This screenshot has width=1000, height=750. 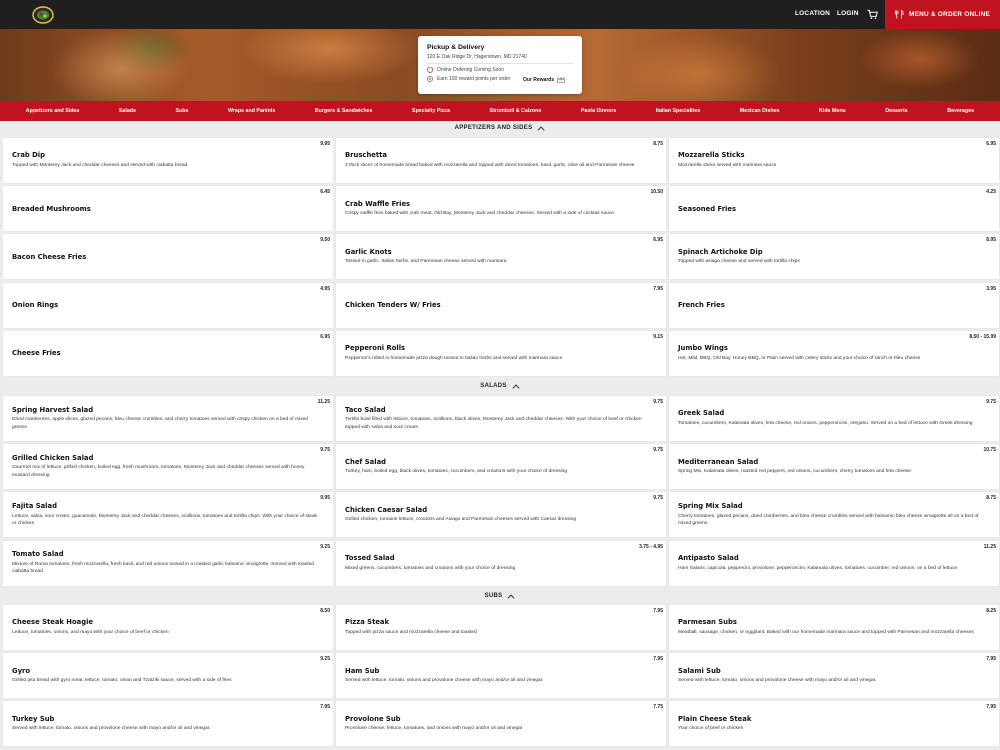 I want to click on item-name: Provolone Sub, so click(x=373, y=718).